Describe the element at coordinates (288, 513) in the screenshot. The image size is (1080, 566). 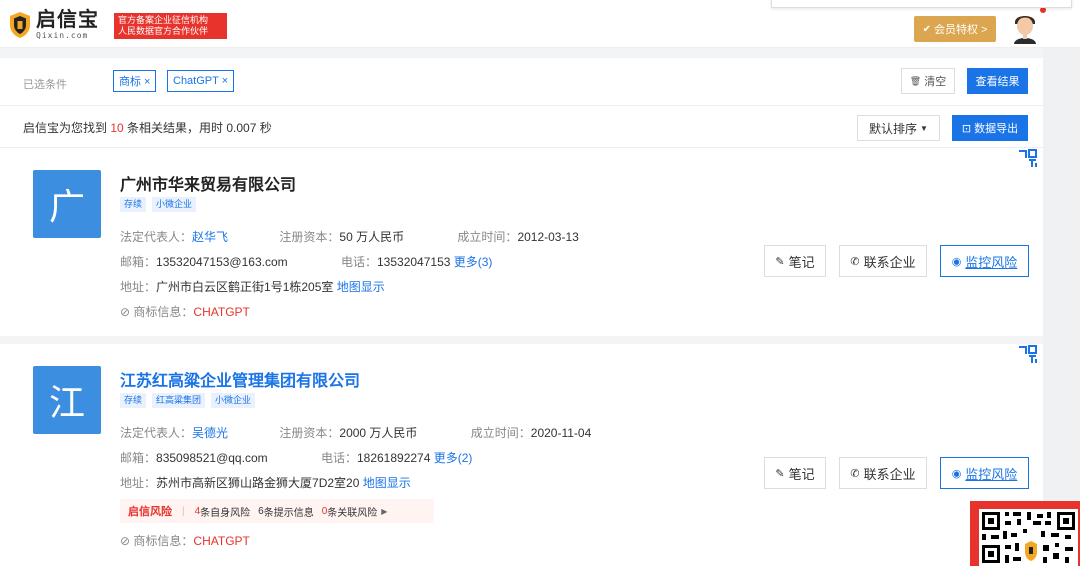
I see `risk-hint-label: 条提示信息` at that location.